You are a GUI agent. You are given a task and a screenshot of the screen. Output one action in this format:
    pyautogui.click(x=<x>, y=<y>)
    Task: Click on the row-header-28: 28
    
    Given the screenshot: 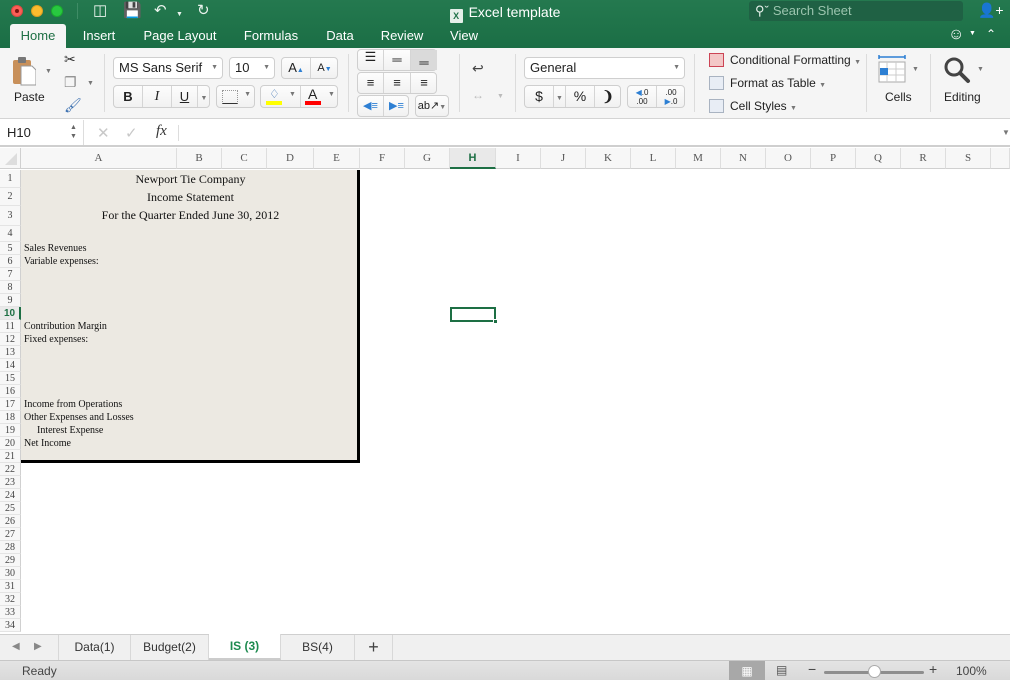 What is the action you would take?
    pyautogui.click(x=10, y=547)
    